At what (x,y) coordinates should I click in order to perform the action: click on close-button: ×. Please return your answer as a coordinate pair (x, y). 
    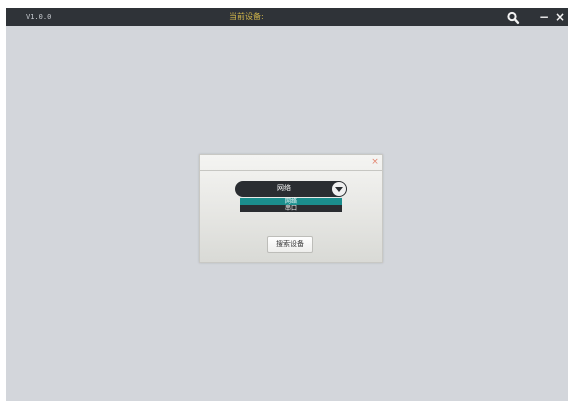
    Looking at the image, I should click on (560, 17).